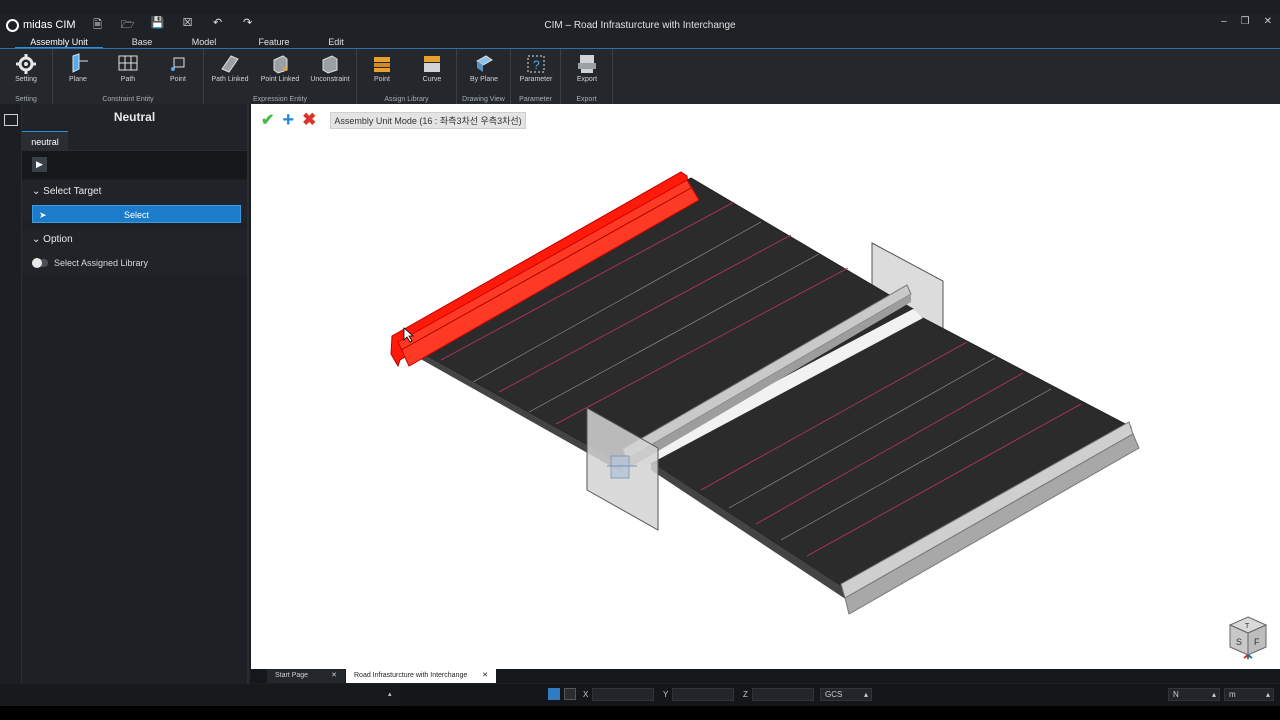 The image size is (1280, 720). What do you see at coordinates (432, 68) in the screenshot?
I see `library-curve-button: Curve` at bounding box center [432, 68].